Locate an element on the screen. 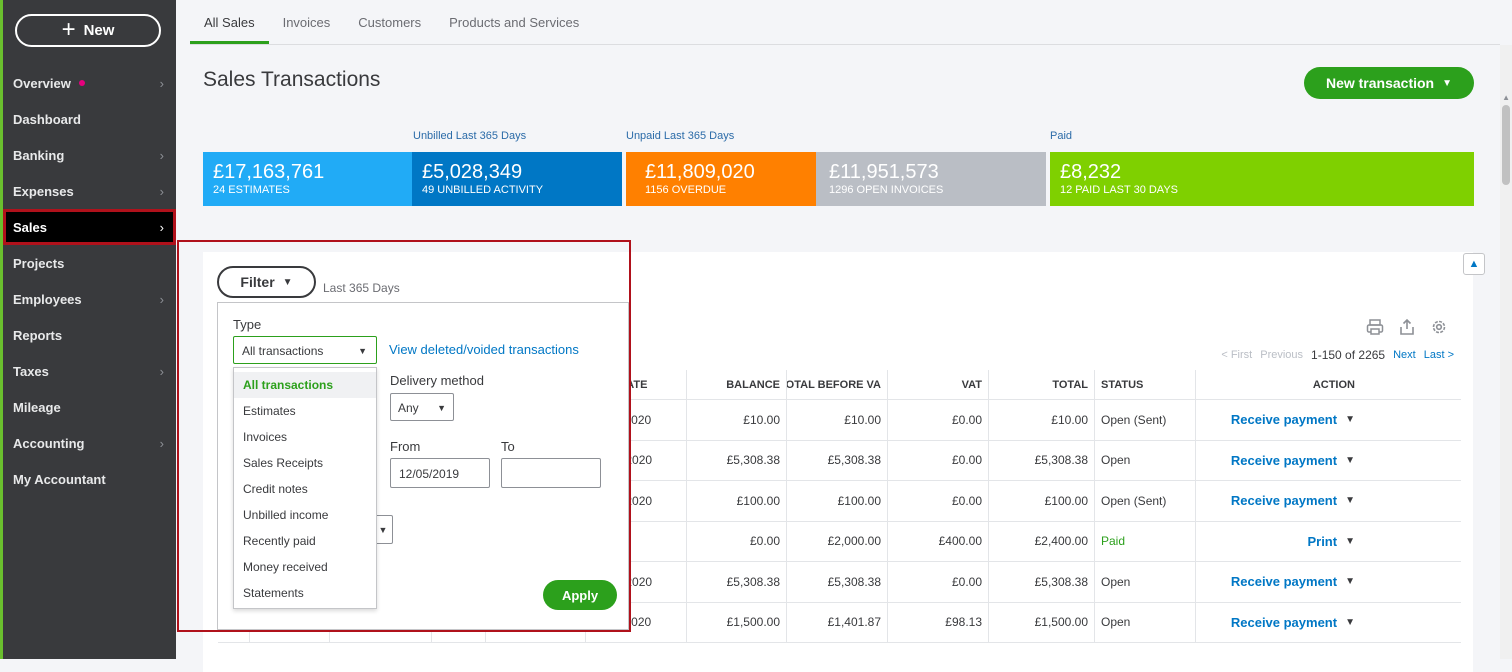 The width and height of the screenshot is (1512, 672). sidebar-item-projects: Projects is located at coordinates (89, 263).